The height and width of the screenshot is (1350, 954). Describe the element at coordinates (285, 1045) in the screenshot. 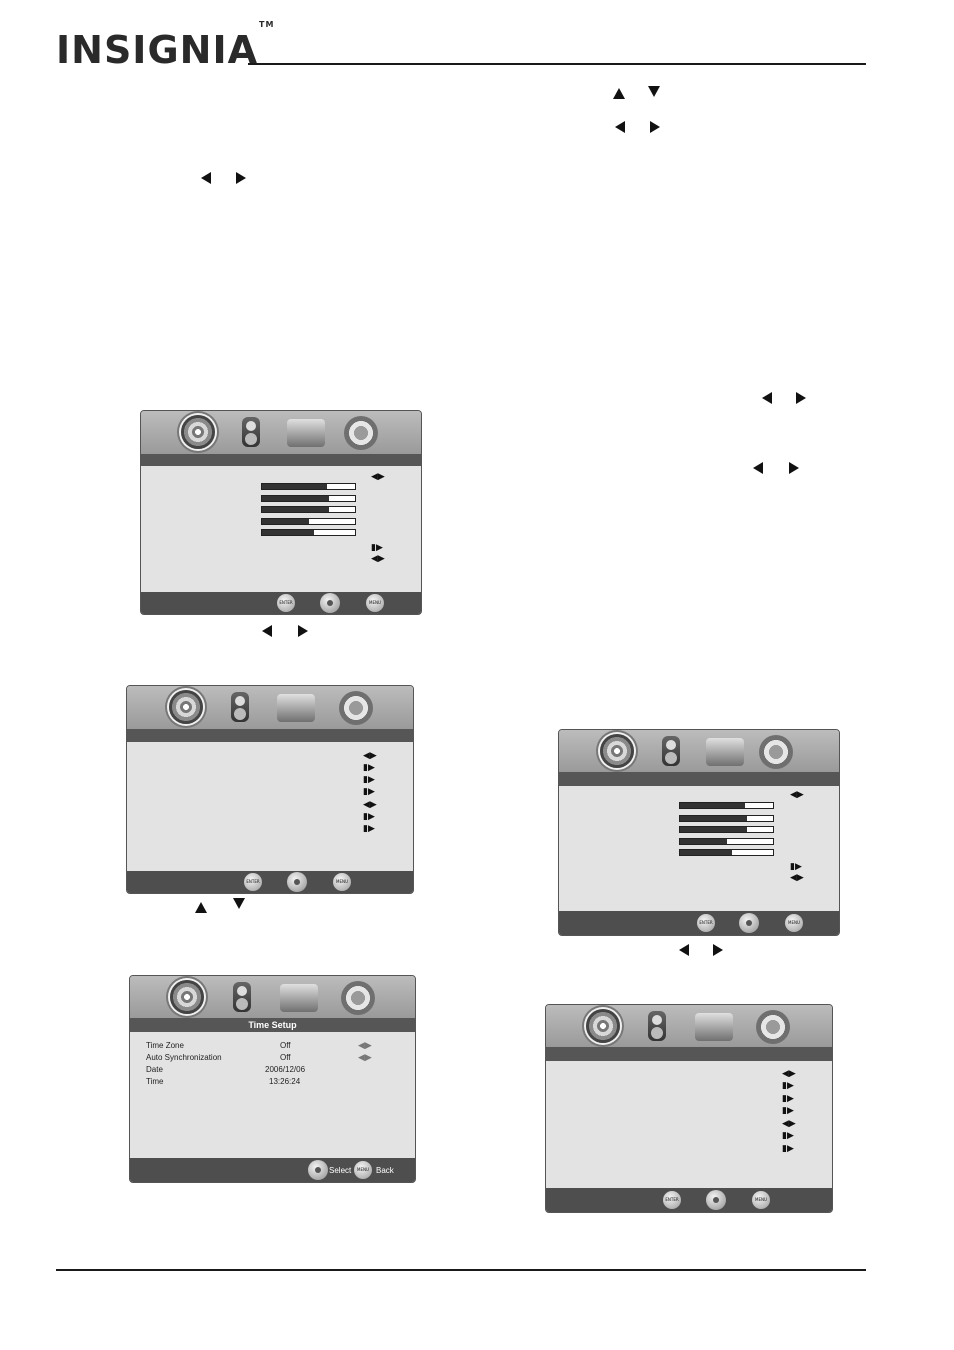

I see `time-zone-value: Off` at that location.